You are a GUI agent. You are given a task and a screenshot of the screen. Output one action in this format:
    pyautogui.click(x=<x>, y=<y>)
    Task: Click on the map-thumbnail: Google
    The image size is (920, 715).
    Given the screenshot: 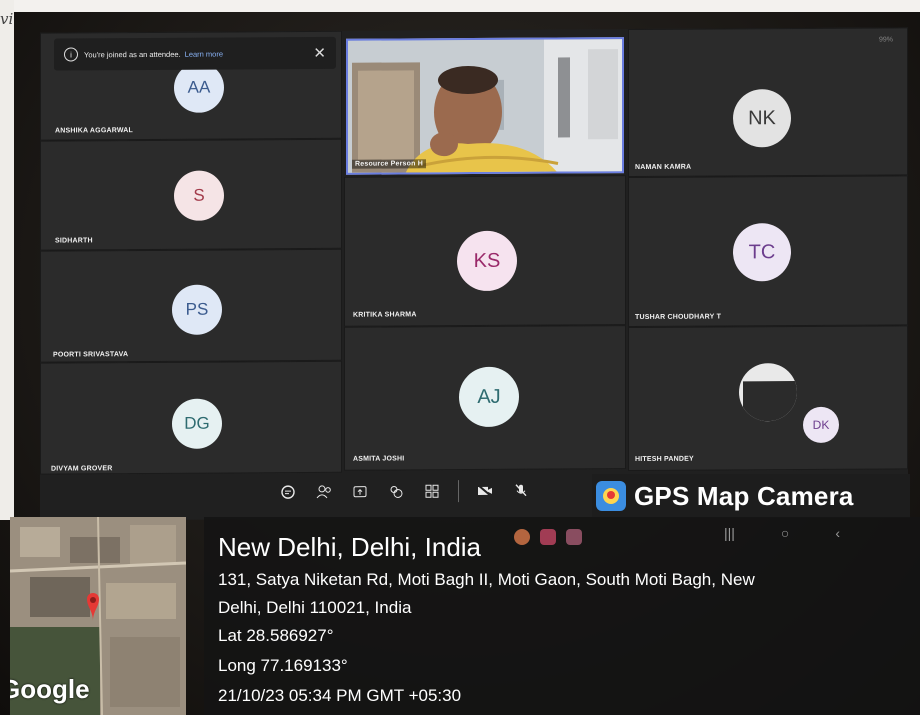 What is the action you would take?
    pyautogui.click(x=98, y=616)
    